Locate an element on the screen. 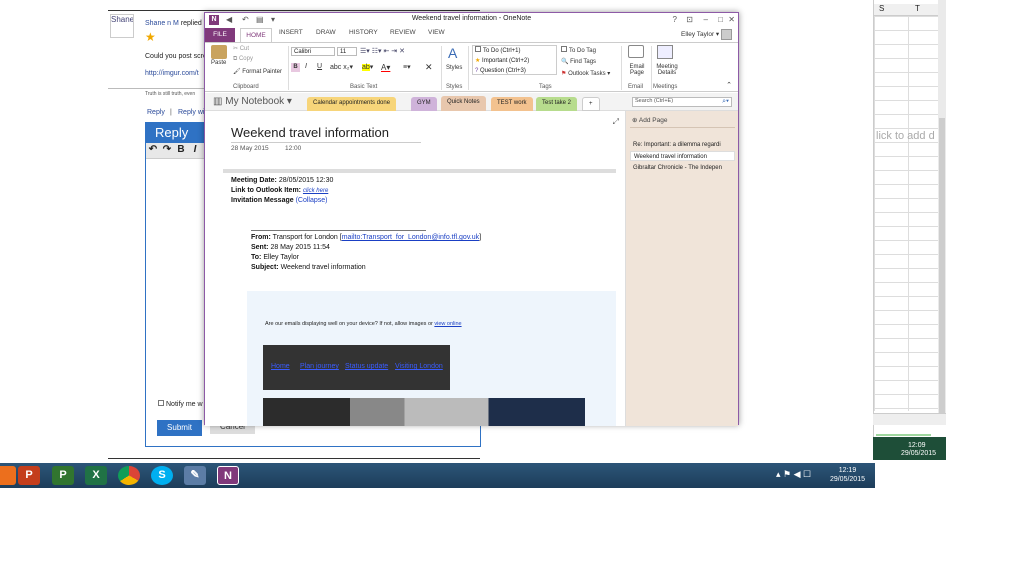  page-list-item-selected: Weekend travel information is located at coordinates (682, 156).